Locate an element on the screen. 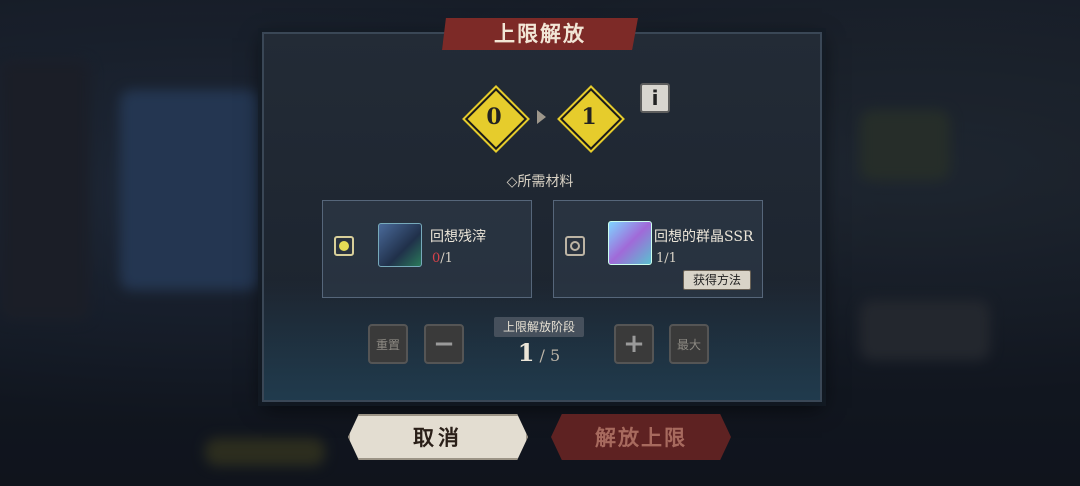 Image resolution: width=1080 pixels, height=486 pixels. materials-header: ◇所需材料 is located at coordinates (540, 182).